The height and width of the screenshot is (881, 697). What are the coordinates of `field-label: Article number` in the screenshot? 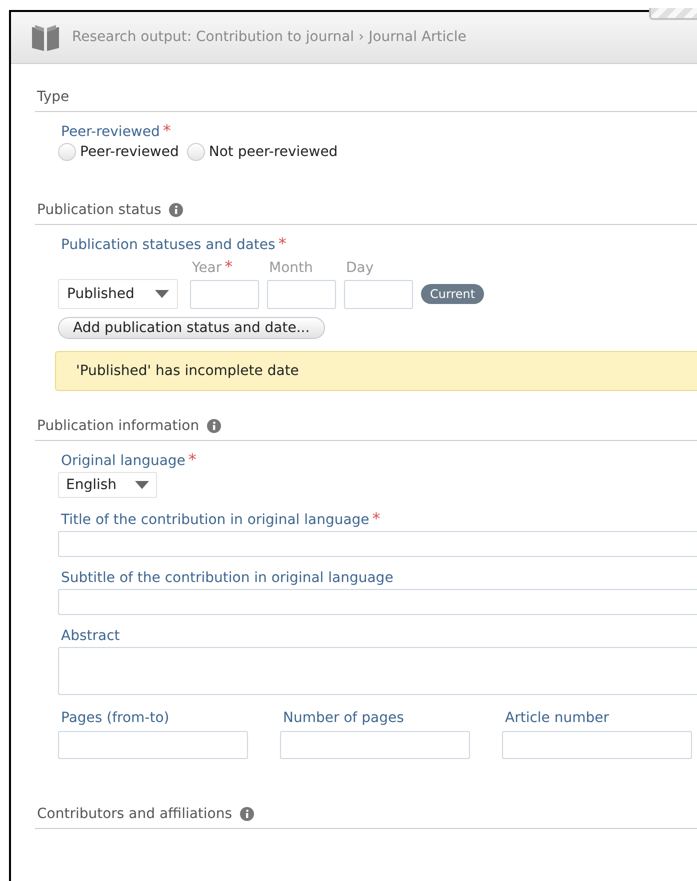 It's located at (557, 718).